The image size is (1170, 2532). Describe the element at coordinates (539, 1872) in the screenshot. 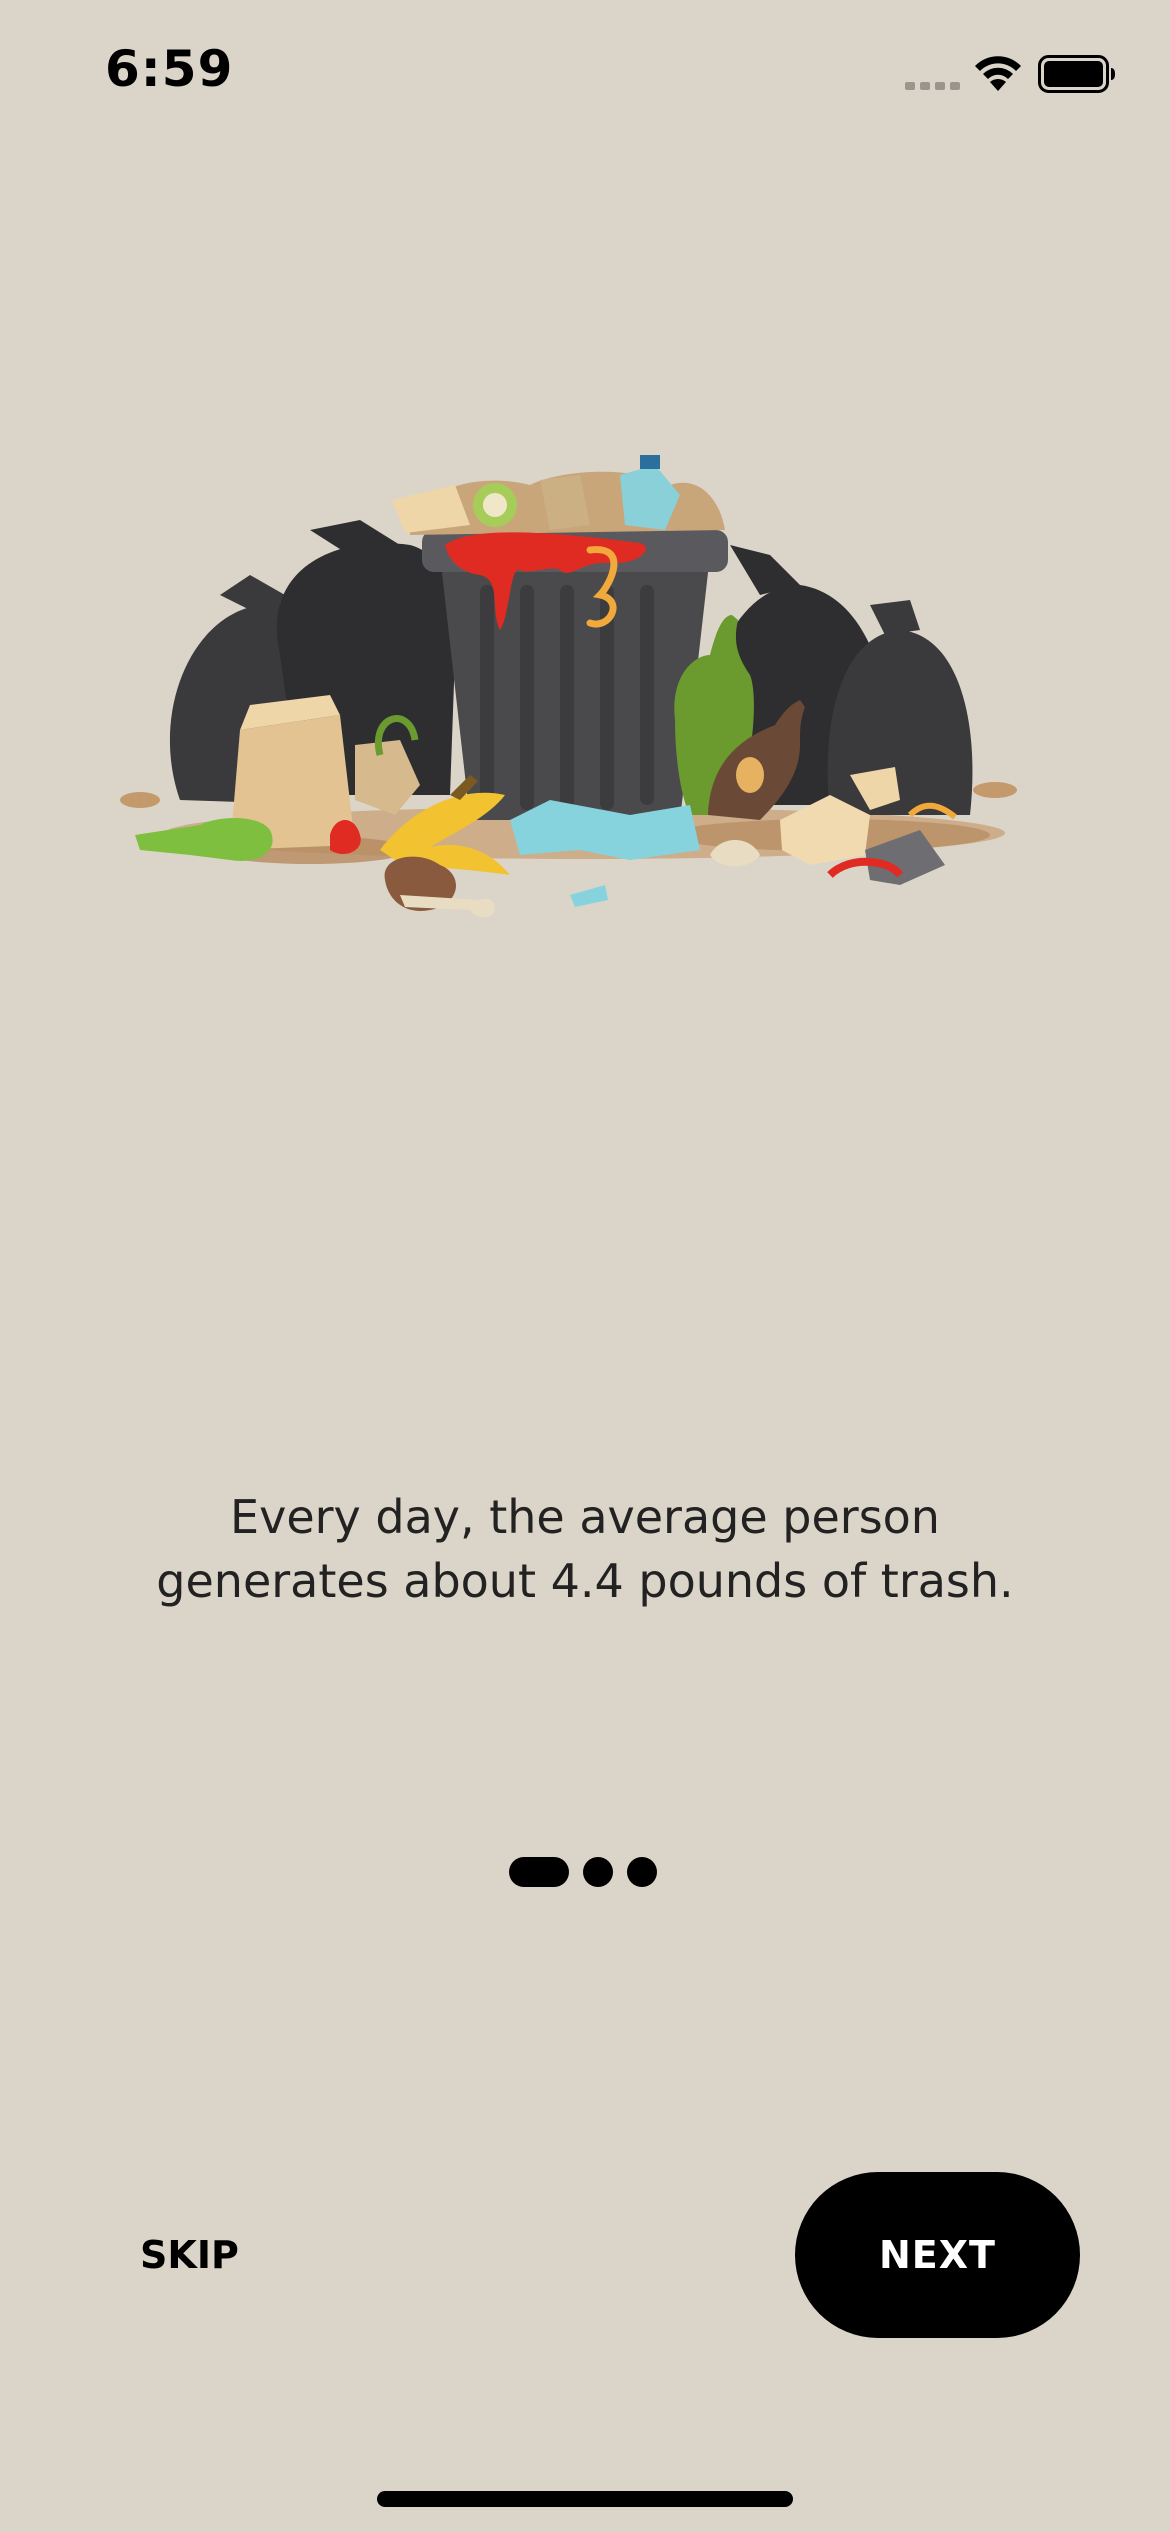

I see `page-dot-active` at that location.